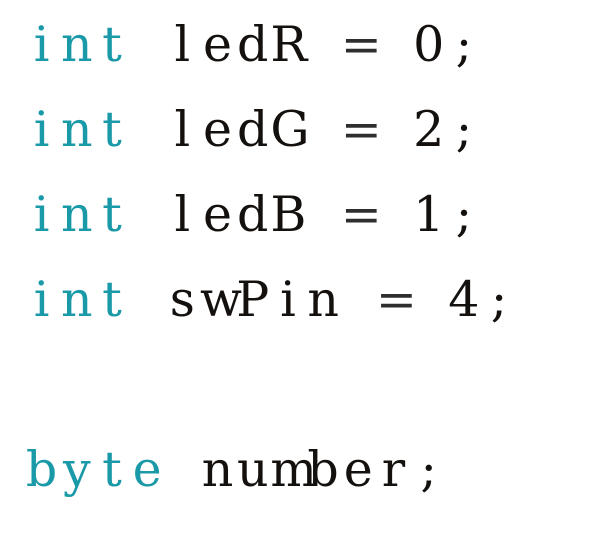  Describe the element at coordinates (93, 469) in the screenshot. I see `code-keyword: byte` at that location.